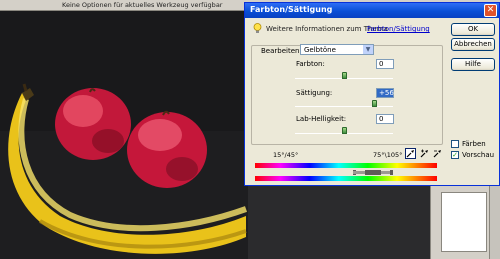 This screenshot has width=500, height=259. Describe the element at coordinates (344, 130) in the screenshot. I see `lightness-slider-thumb` at that location.